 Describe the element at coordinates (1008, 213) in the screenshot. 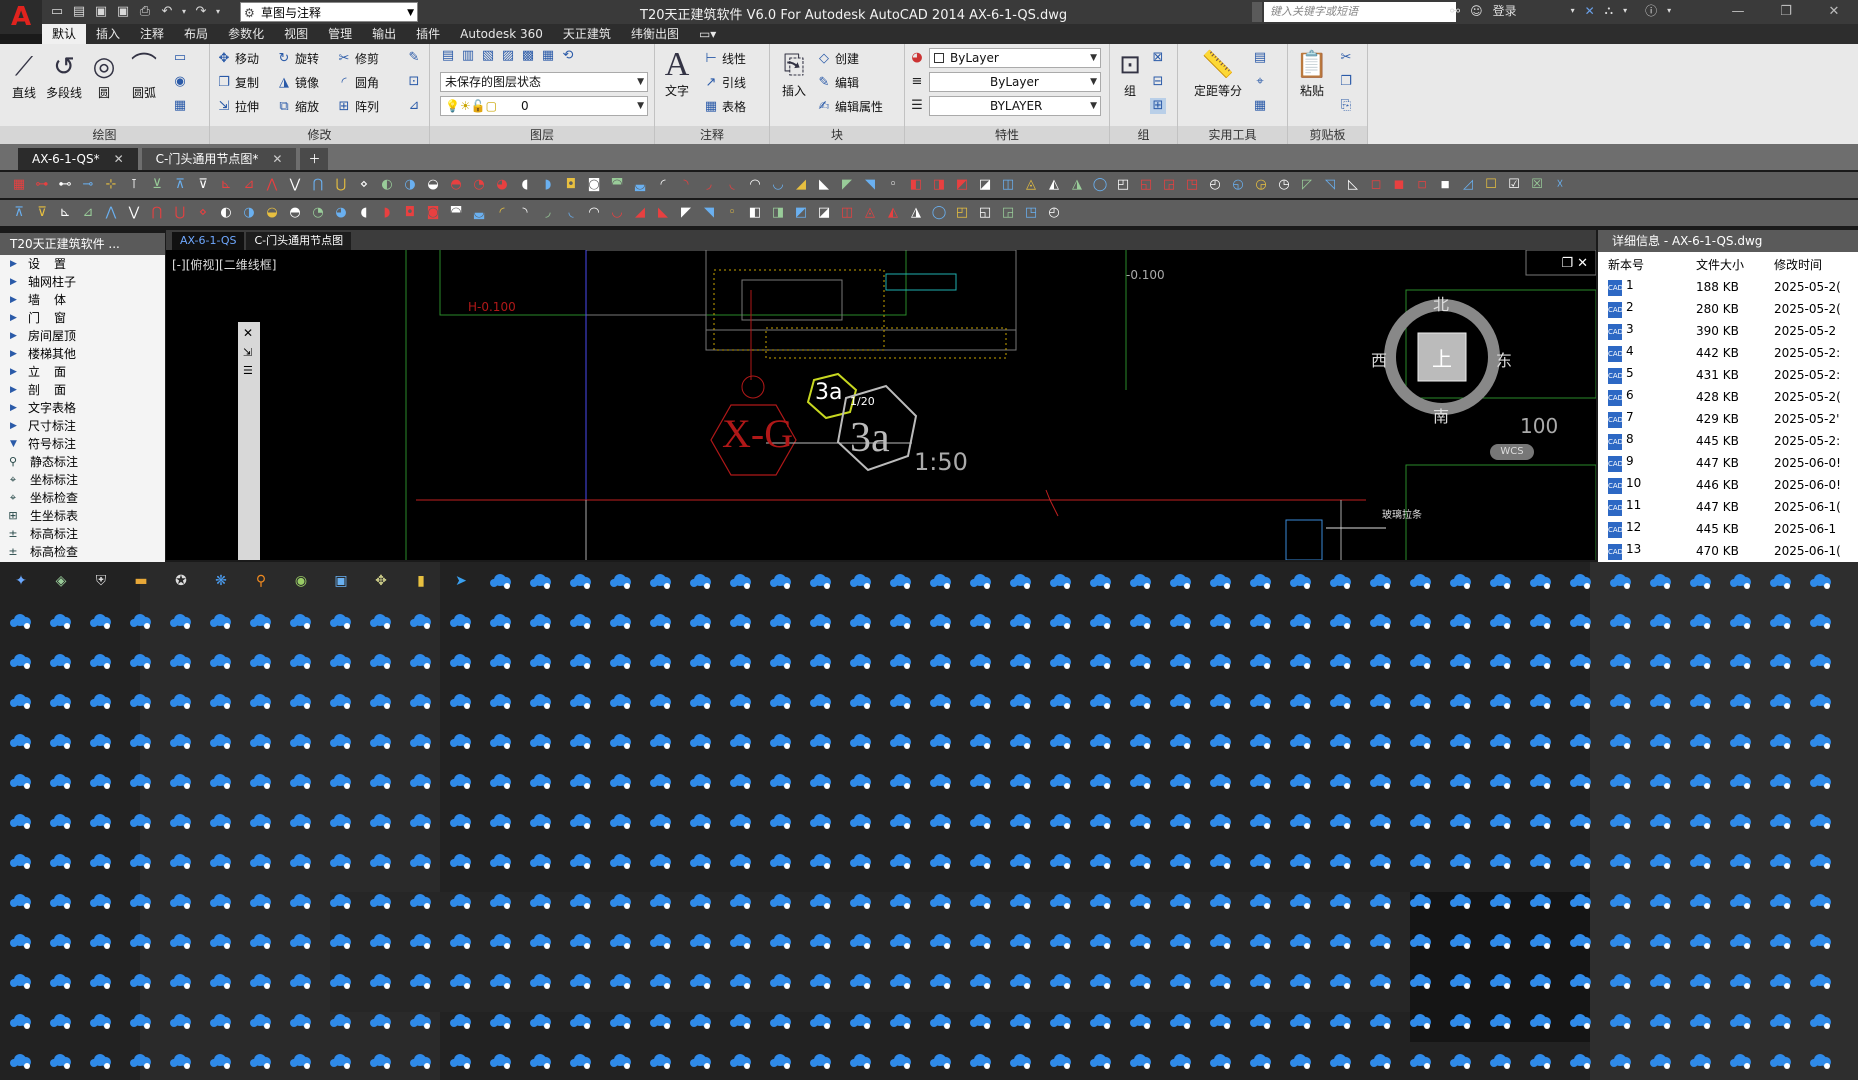

I see `toolbar-tool-icon: ◲` at that location.